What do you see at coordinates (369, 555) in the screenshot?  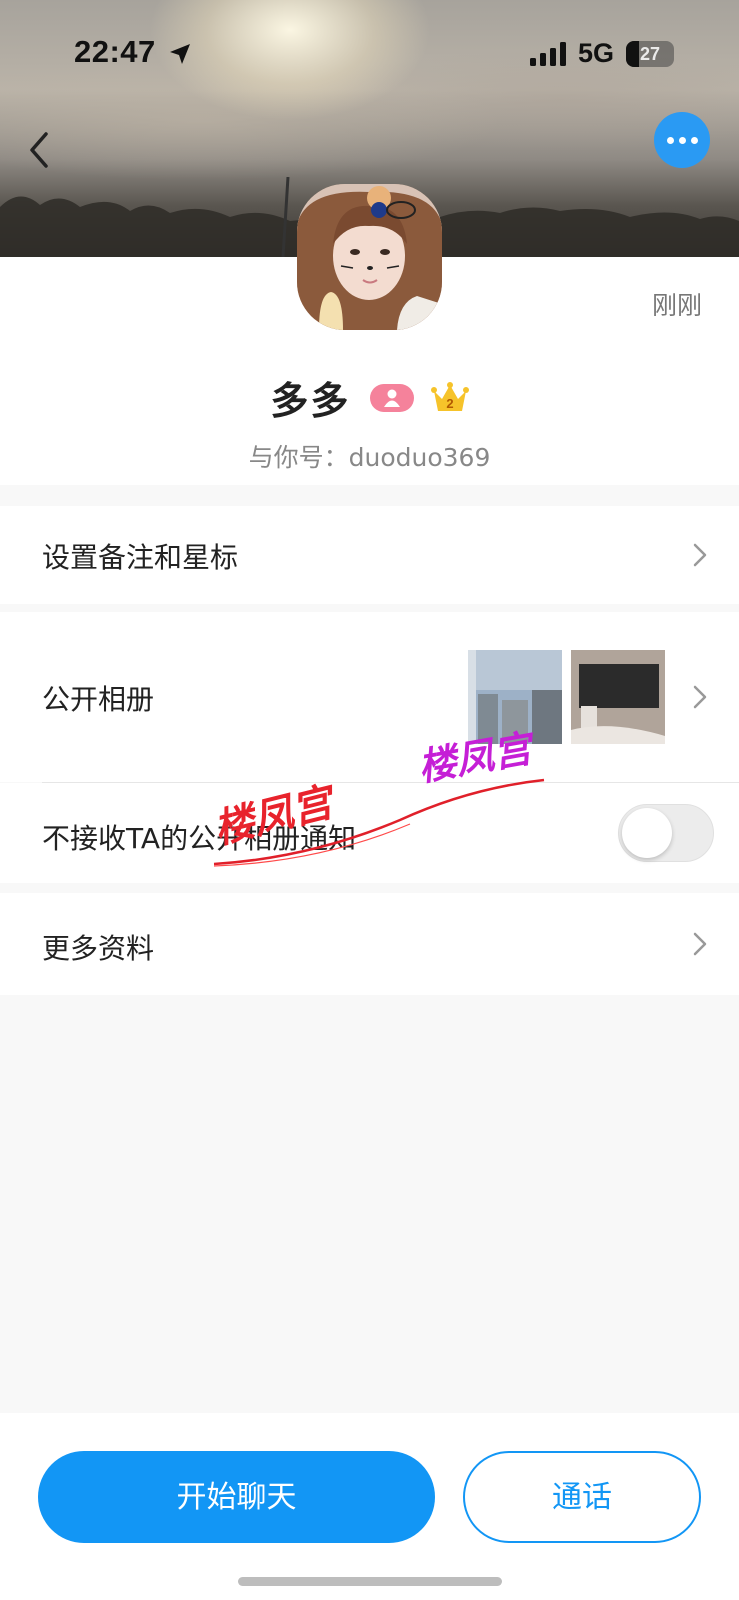 I see `remark-star-row: 设置备注和星标` at bounding box center [369, 555].